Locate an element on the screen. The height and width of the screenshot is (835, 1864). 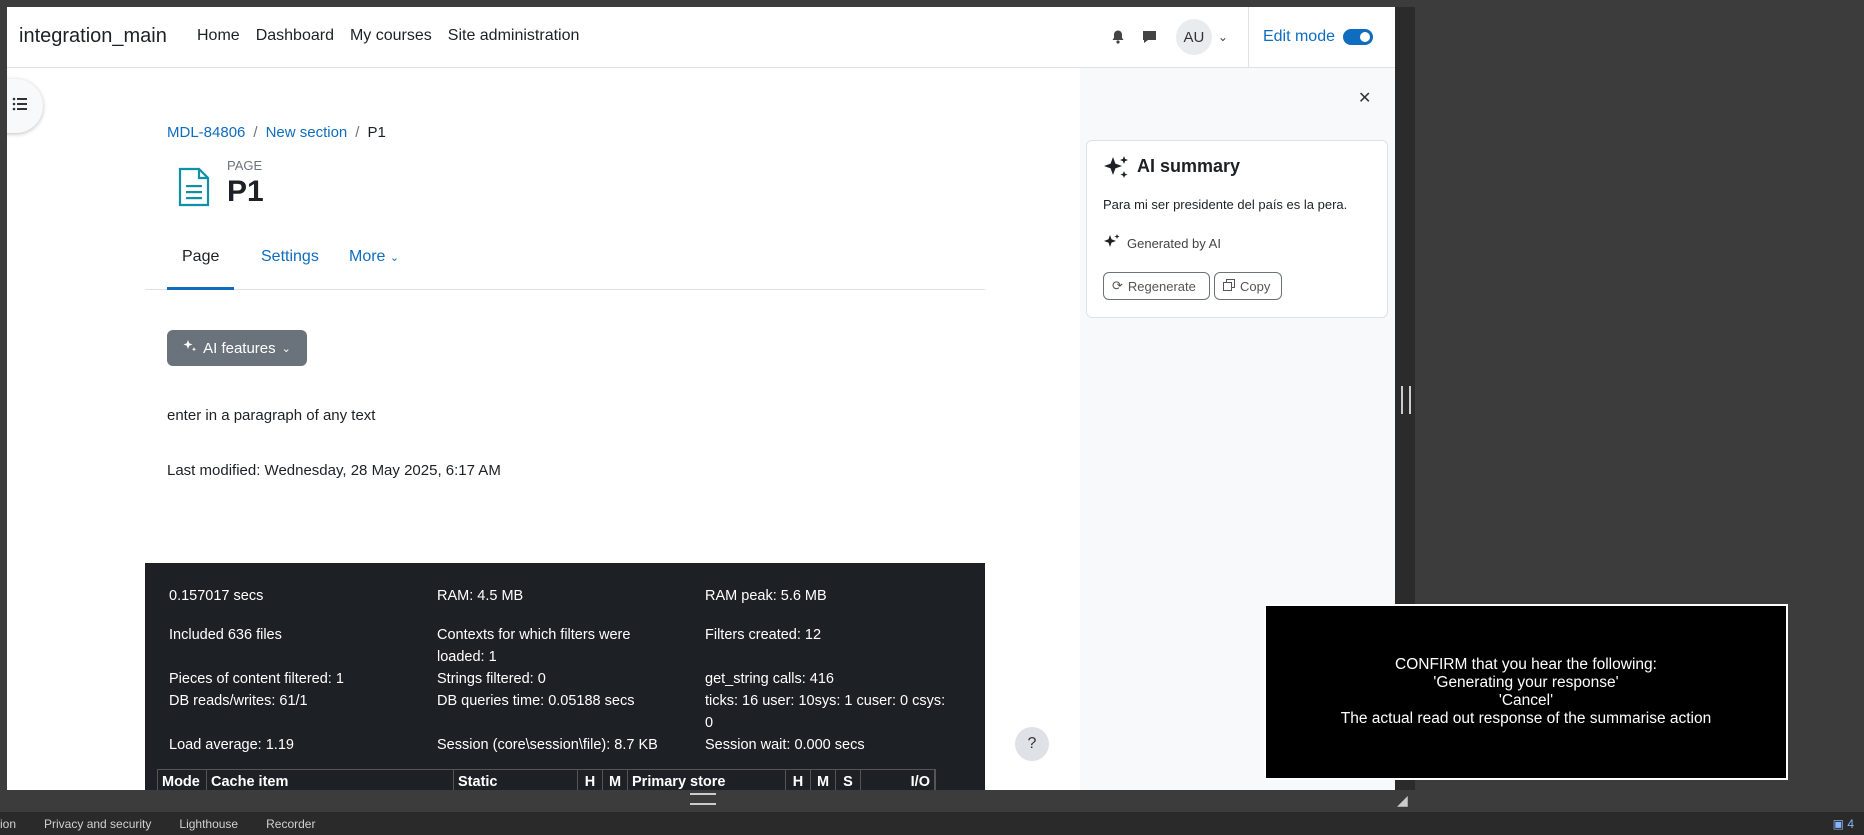
user-avatar: AU is located at coordinates (1193, 37).